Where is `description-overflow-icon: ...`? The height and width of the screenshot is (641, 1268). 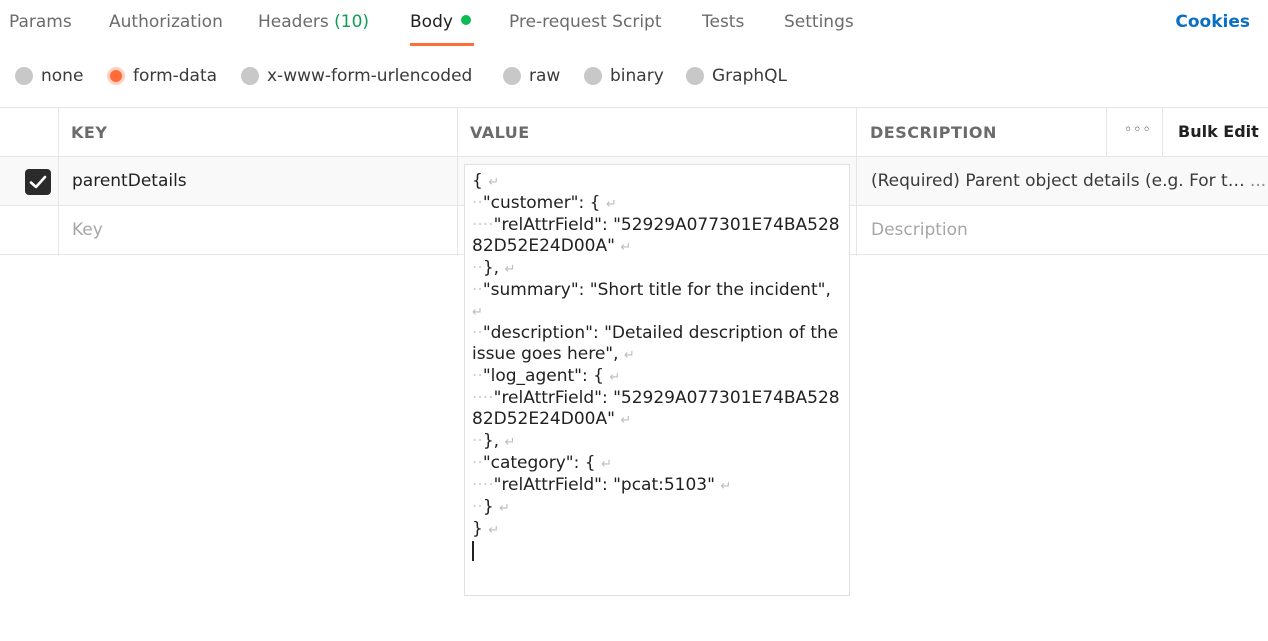
description-overflow-icon: ... is located at coordinates (1258, 181).